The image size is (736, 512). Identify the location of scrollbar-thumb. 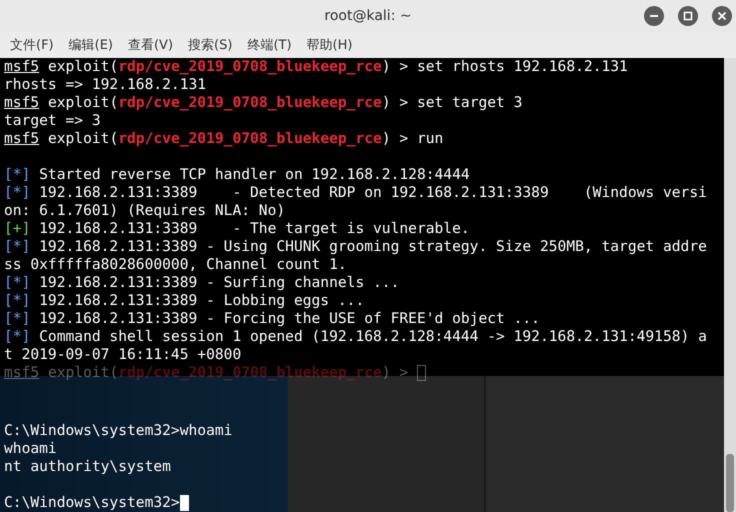
(730, 483).